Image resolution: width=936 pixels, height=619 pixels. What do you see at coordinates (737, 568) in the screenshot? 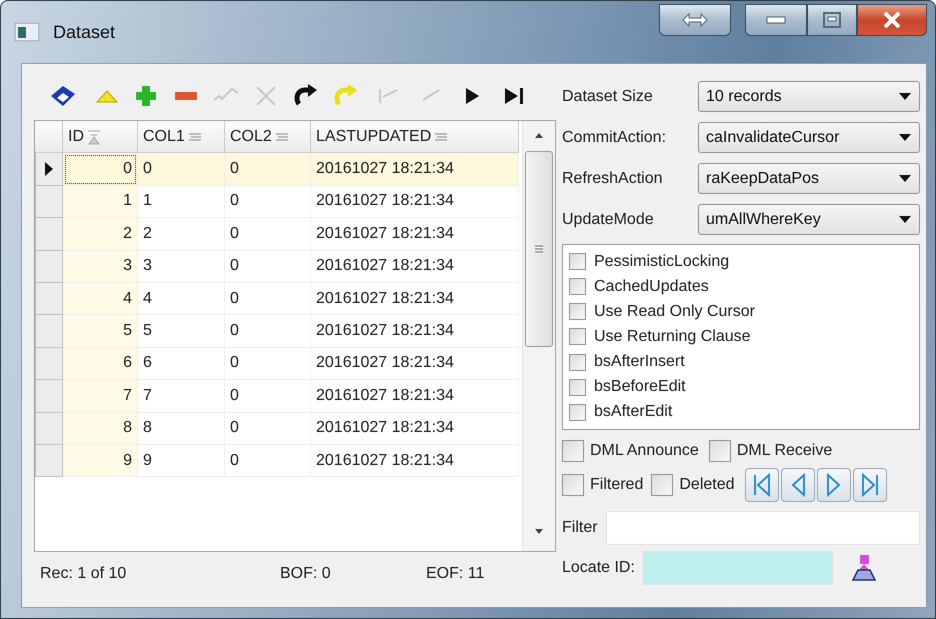
I see `locate-field` at bounding box center [737, 568].